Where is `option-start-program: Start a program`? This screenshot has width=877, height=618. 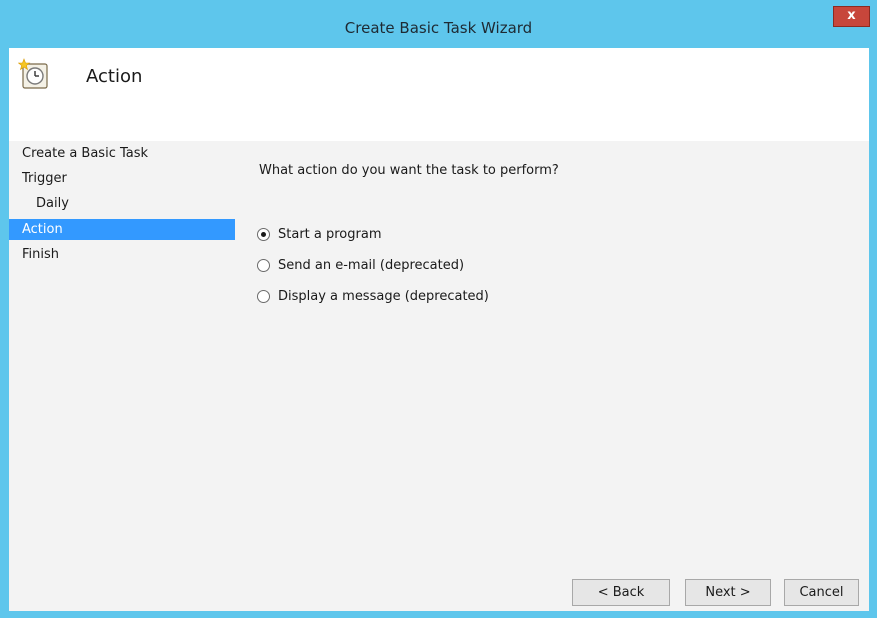 option-start-program: Start a program is located at coordinates (319, 234).